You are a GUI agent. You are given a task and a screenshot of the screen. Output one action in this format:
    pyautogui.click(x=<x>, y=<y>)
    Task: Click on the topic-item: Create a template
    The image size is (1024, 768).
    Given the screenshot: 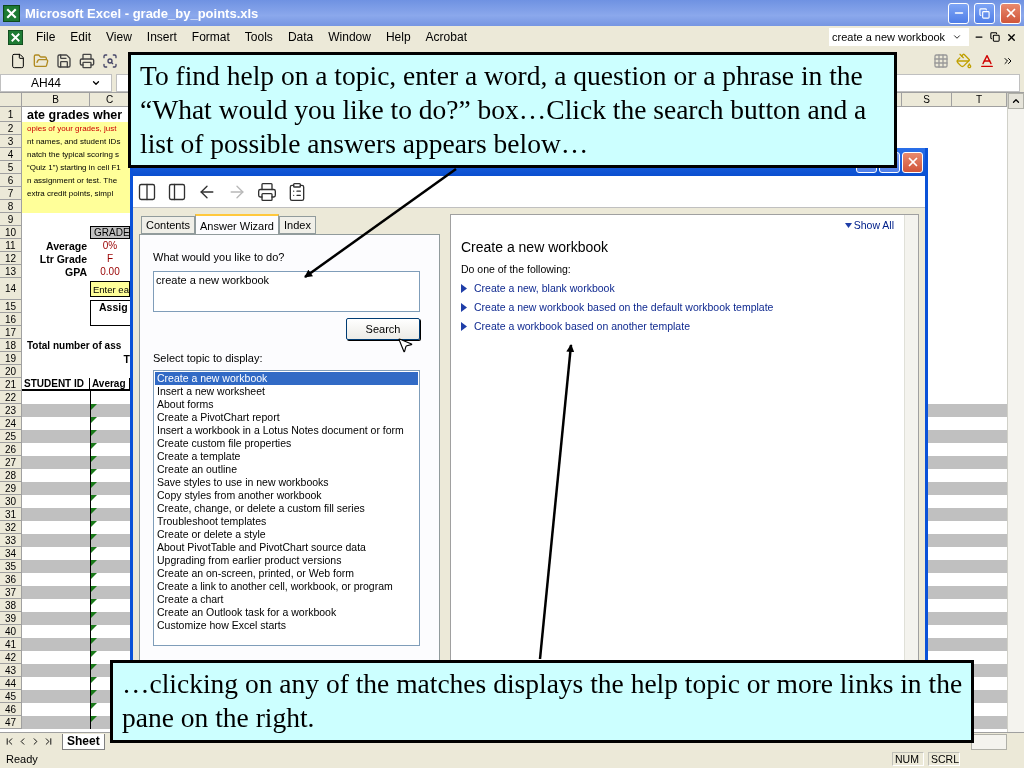 What is the action you would take?
    pyautogui.click(x=286, y=456)
    